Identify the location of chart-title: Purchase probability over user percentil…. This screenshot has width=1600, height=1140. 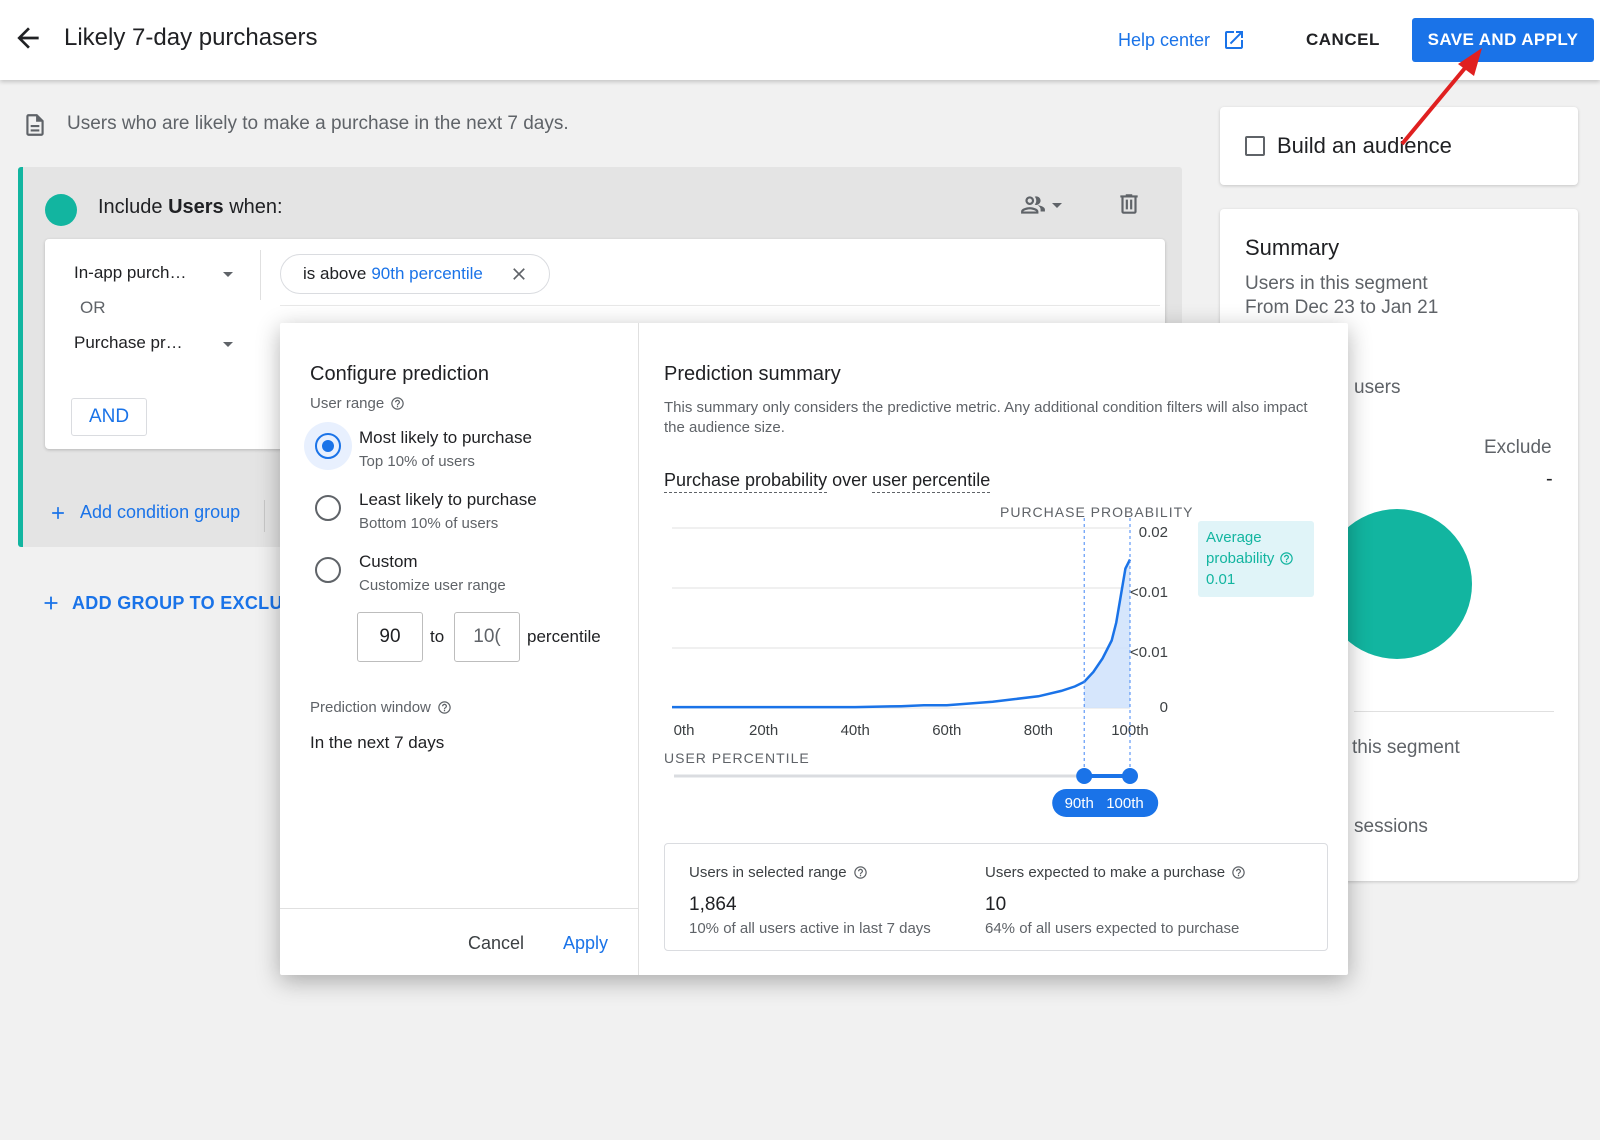
(827, 481).